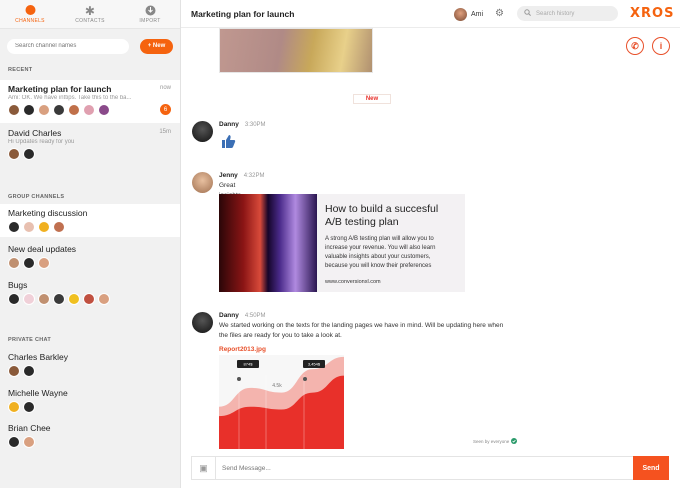  I want to click on channel-item-marketing-discussion: Marketing discussion, so click(90, 220).